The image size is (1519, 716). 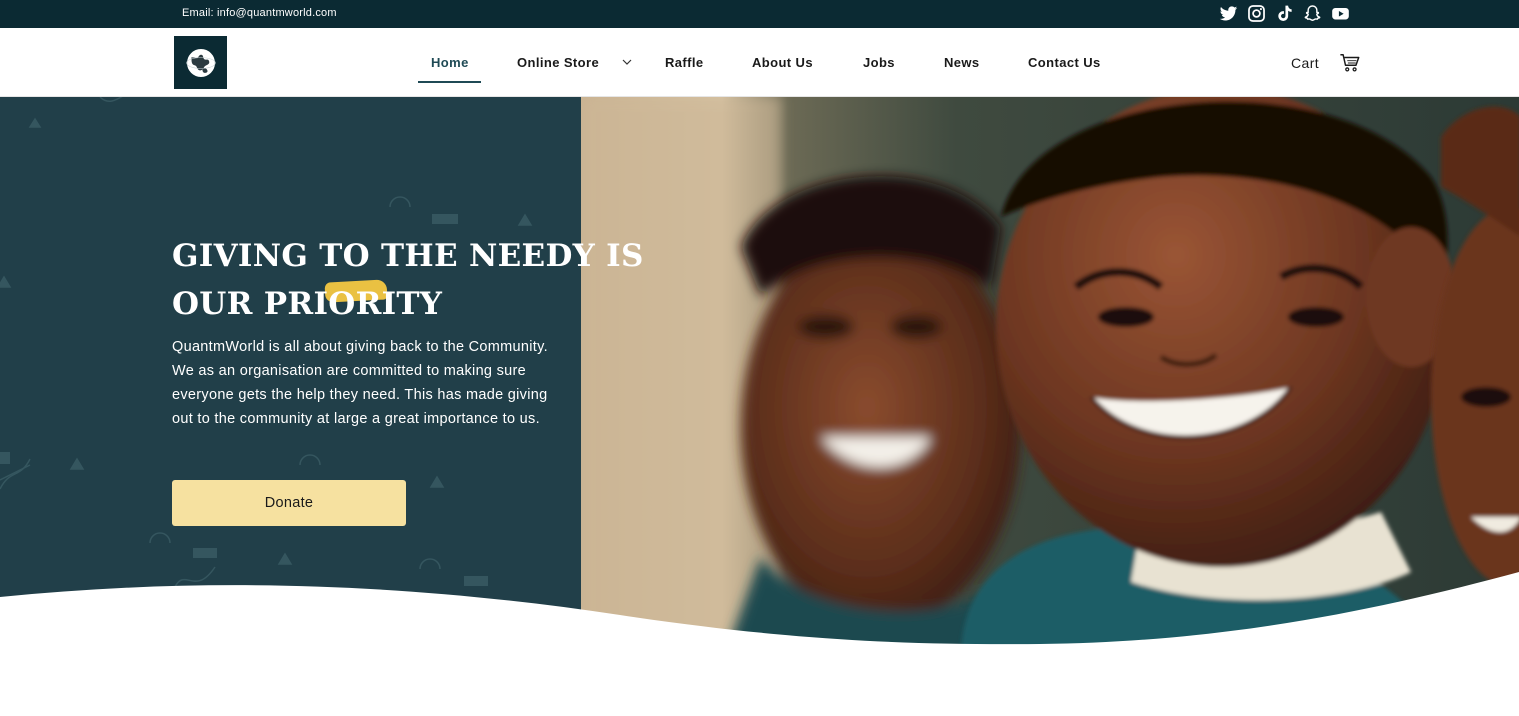 I want to click on contact-email: Email: info@quantmworld.com, so click(x=259, y=13).